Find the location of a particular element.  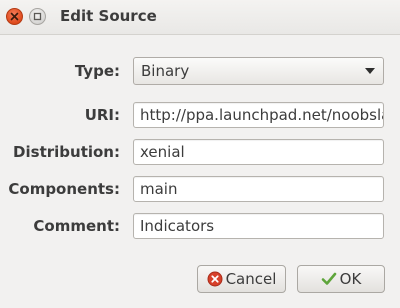

uri-label: URI: is located at coordinates (102, 115).